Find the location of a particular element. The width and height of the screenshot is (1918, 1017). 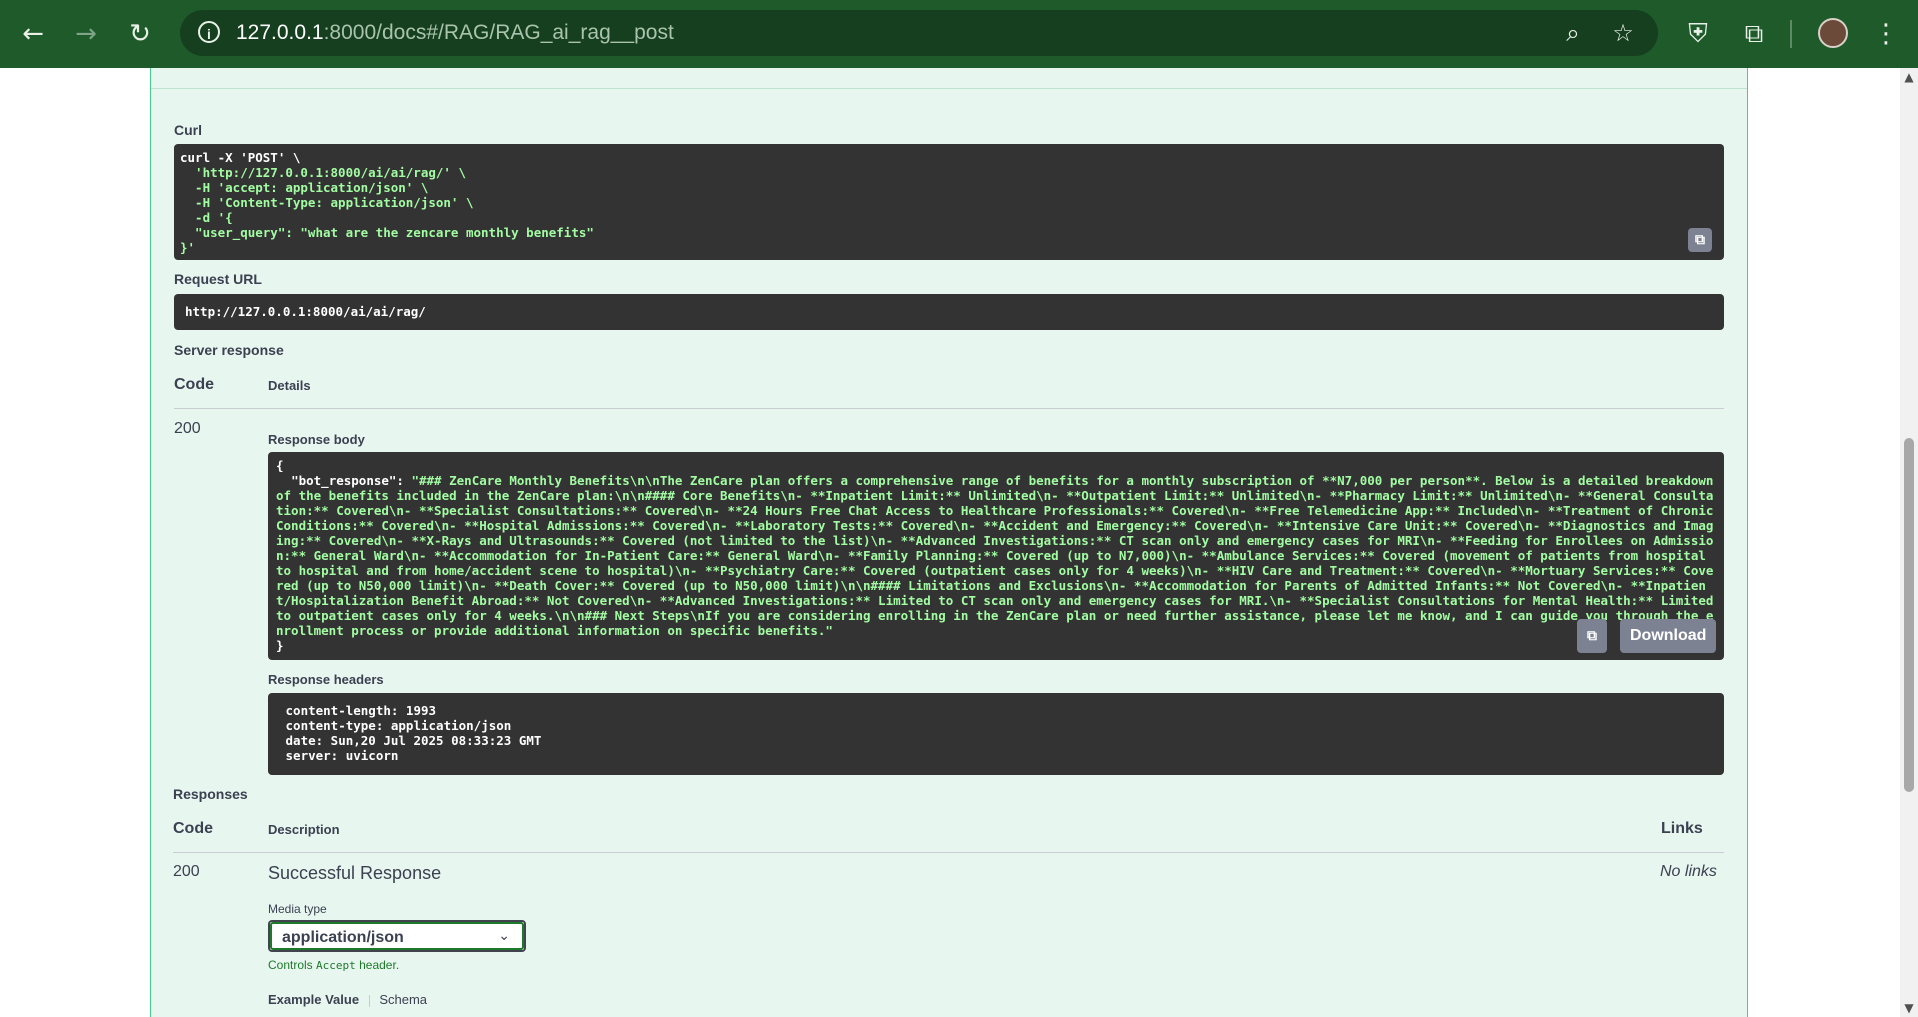

request-url-label: Request URL is located at coordinates (218, 279).